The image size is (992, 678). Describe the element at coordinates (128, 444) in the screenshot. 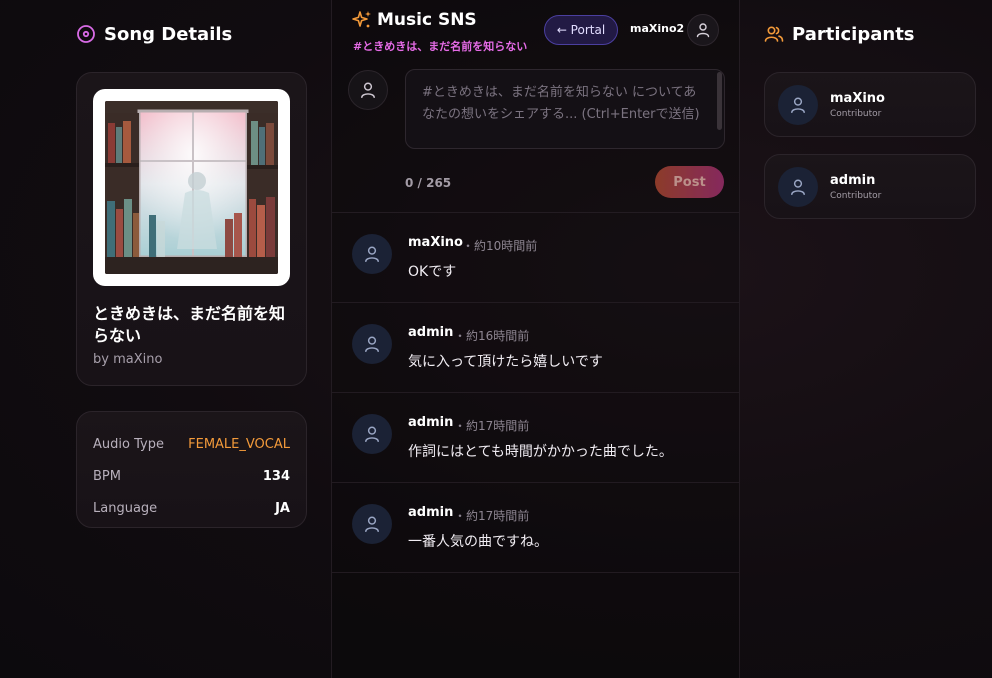

I see `meta-key: Audio Type` at that location.